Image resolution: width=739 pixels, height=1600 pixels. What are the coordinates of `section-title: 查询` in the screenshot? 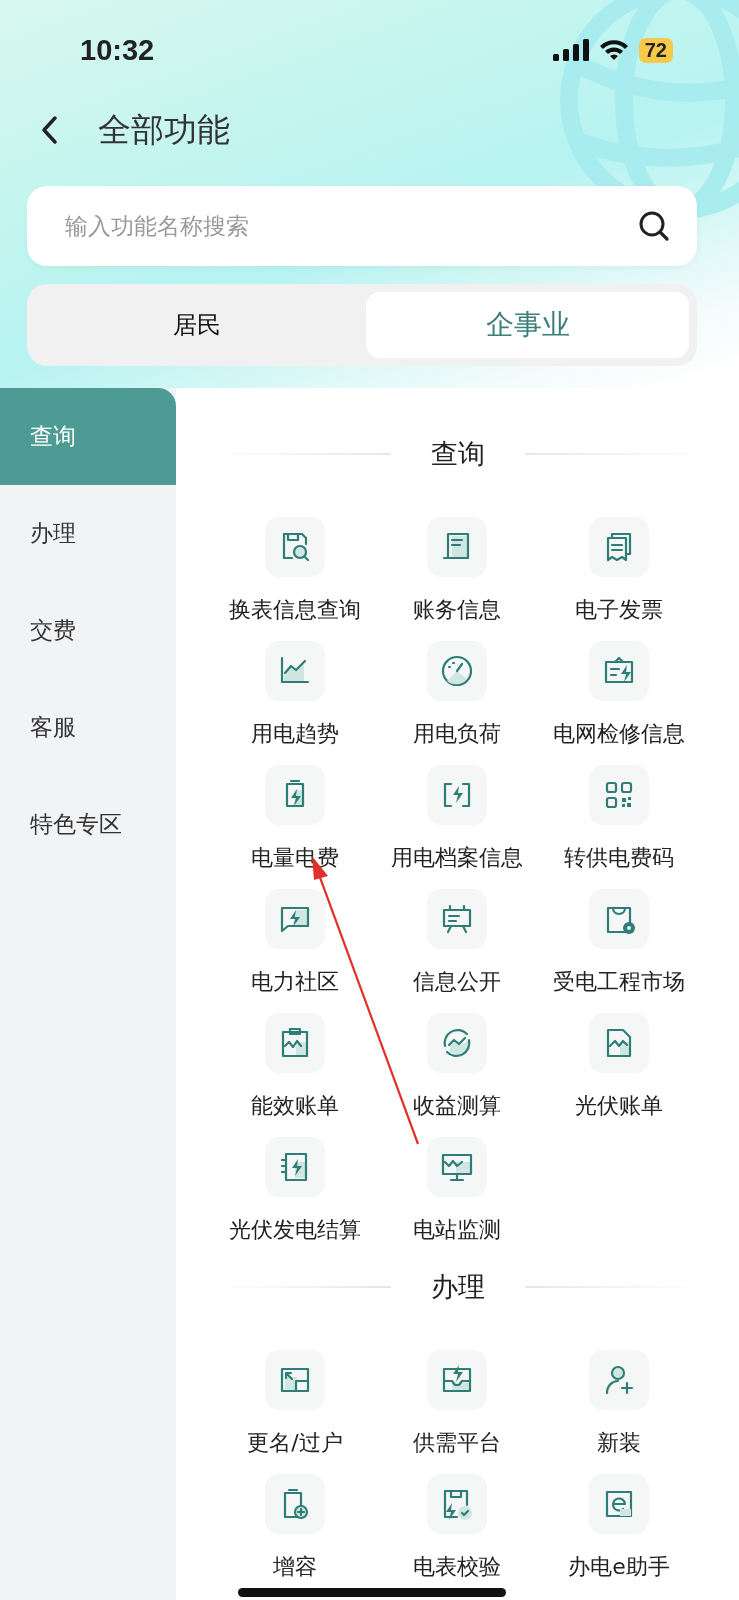 It's located at (457, 454).